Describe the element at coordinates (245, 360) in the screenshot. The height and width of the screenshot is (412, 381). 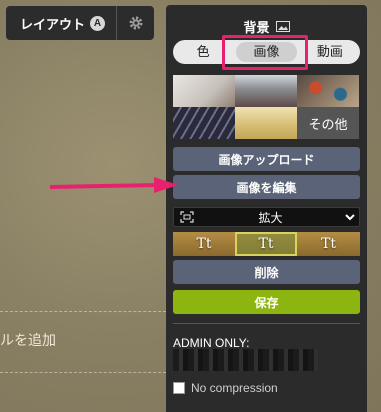
I see `admin-redacted-field` at that location.